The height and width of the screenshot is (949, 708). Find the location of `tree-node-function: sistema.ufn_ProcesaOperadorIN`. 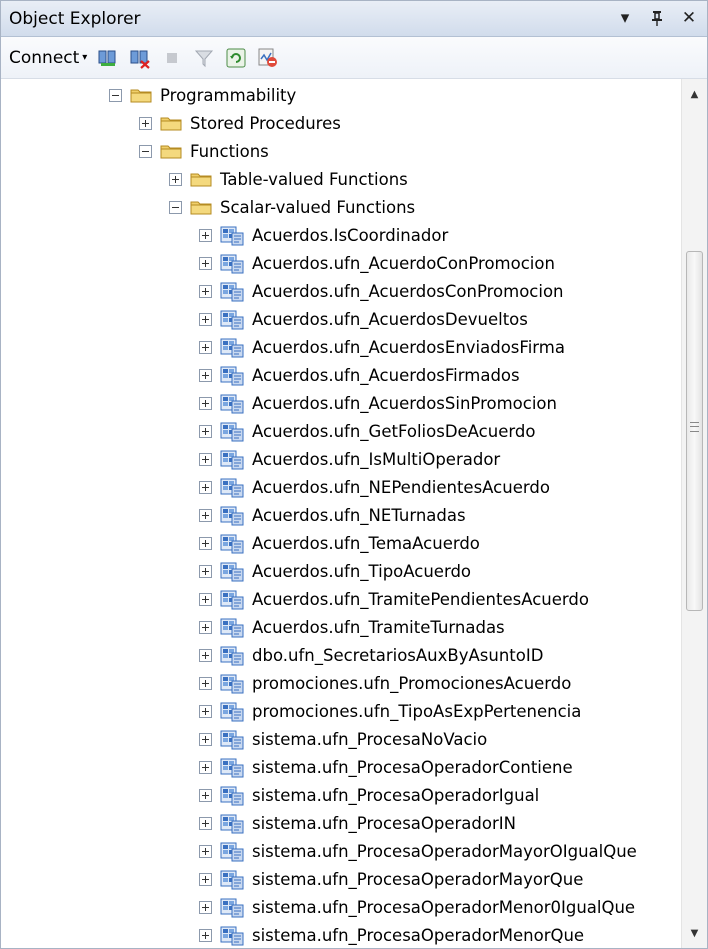

tree-node-function: sistema.ufn_ProcesaOperadorIN is located at coordinates (357, 823).